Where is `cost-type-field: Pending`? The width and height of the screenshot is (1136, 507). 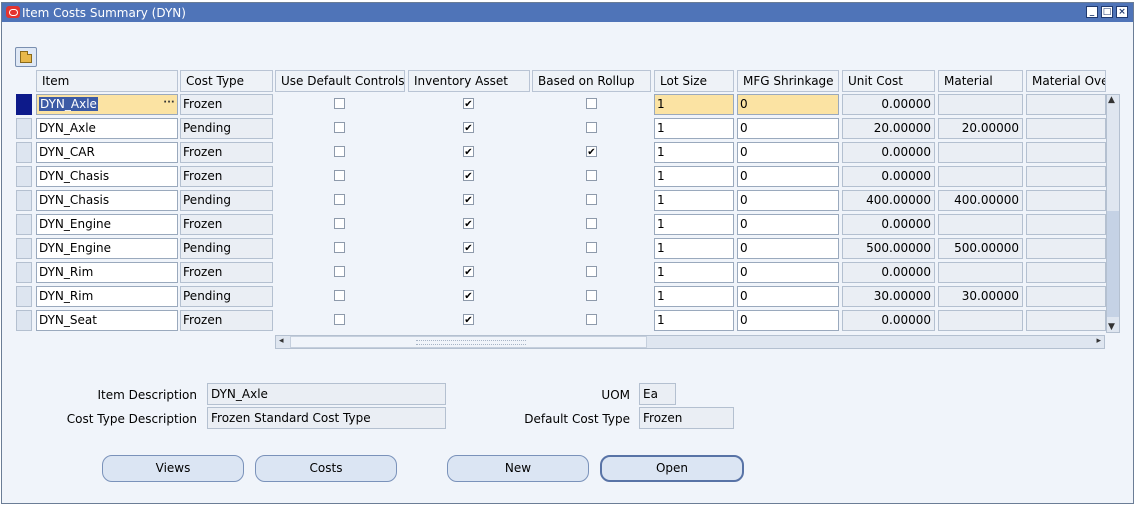
cost-type-field: Pending is located at coordinates (226, 248).